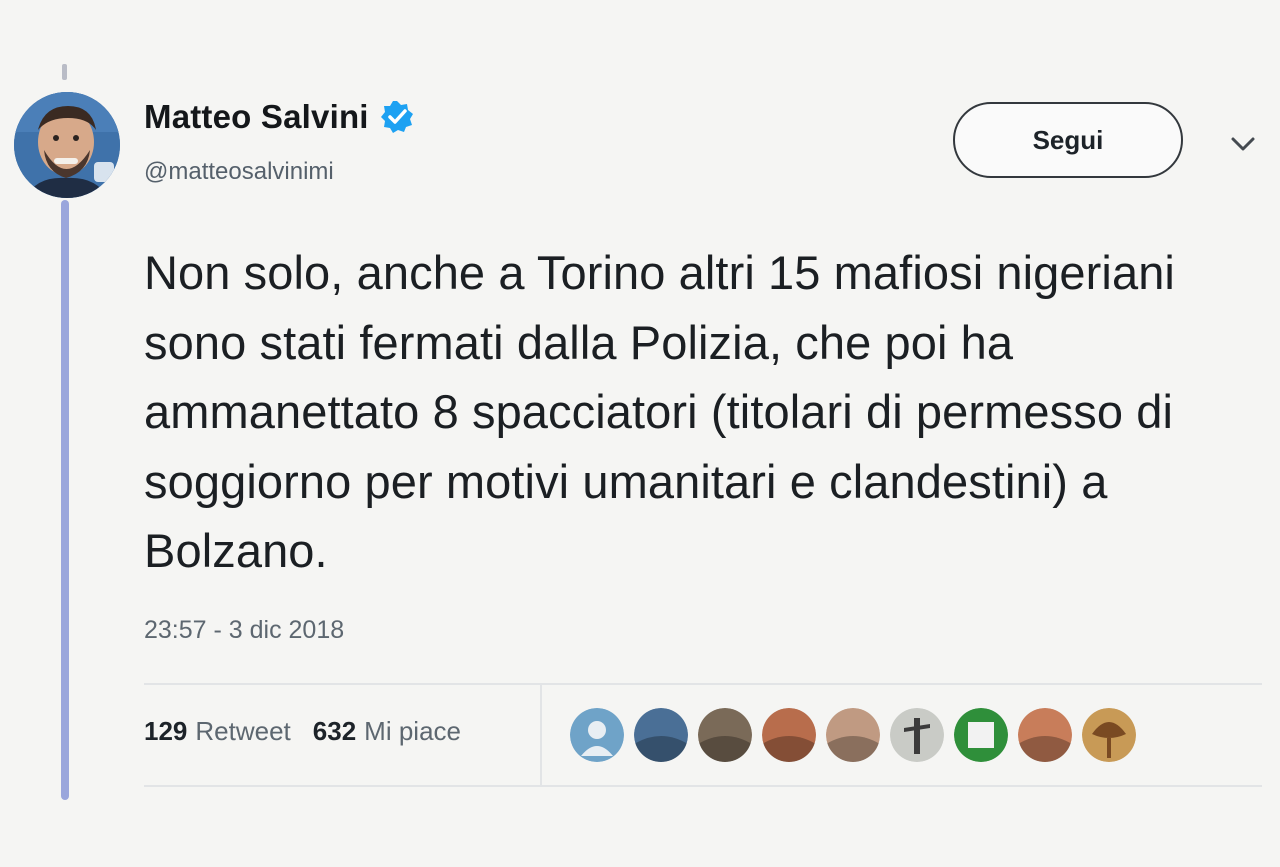  Describe the element at coordinates (244, 630) in the screenshot. I see `tweet-timestamp: 23:57 - 3 dic 2018` at that location.